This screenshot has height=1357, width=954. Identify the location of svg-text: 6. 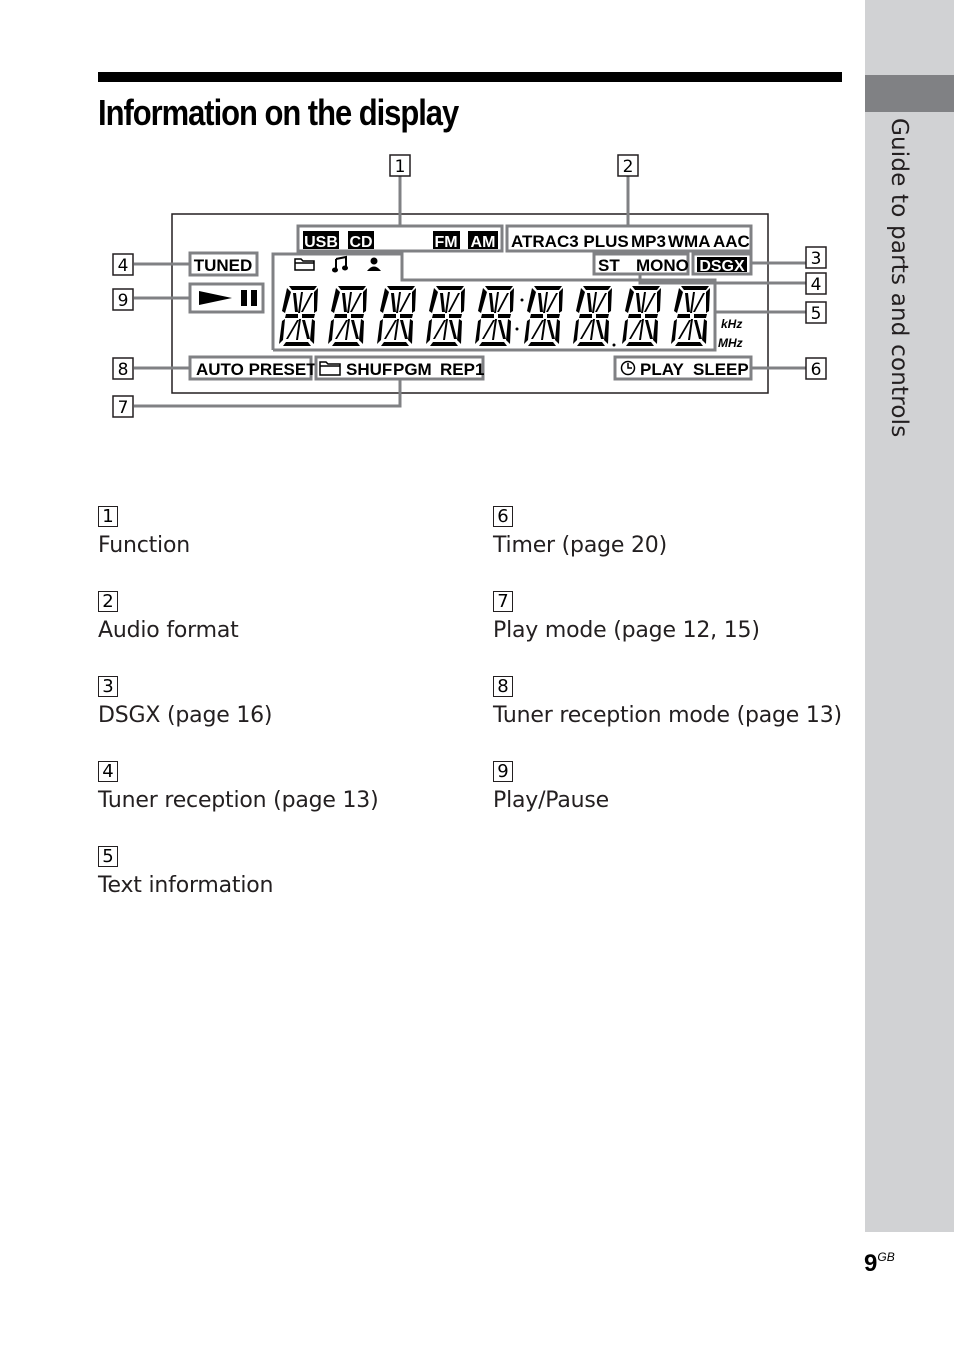
(816, 370).